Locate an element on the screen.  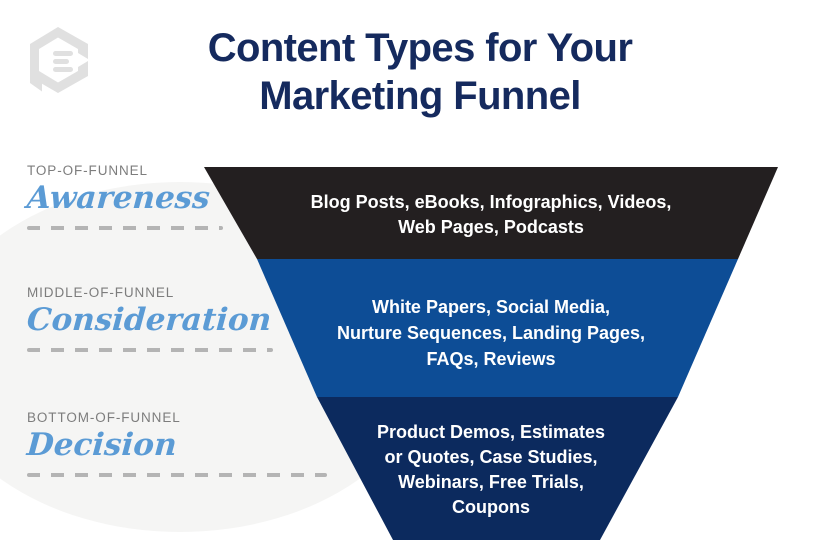
content-document-hexagon-logo-icon is located at coordinates (59, 60).